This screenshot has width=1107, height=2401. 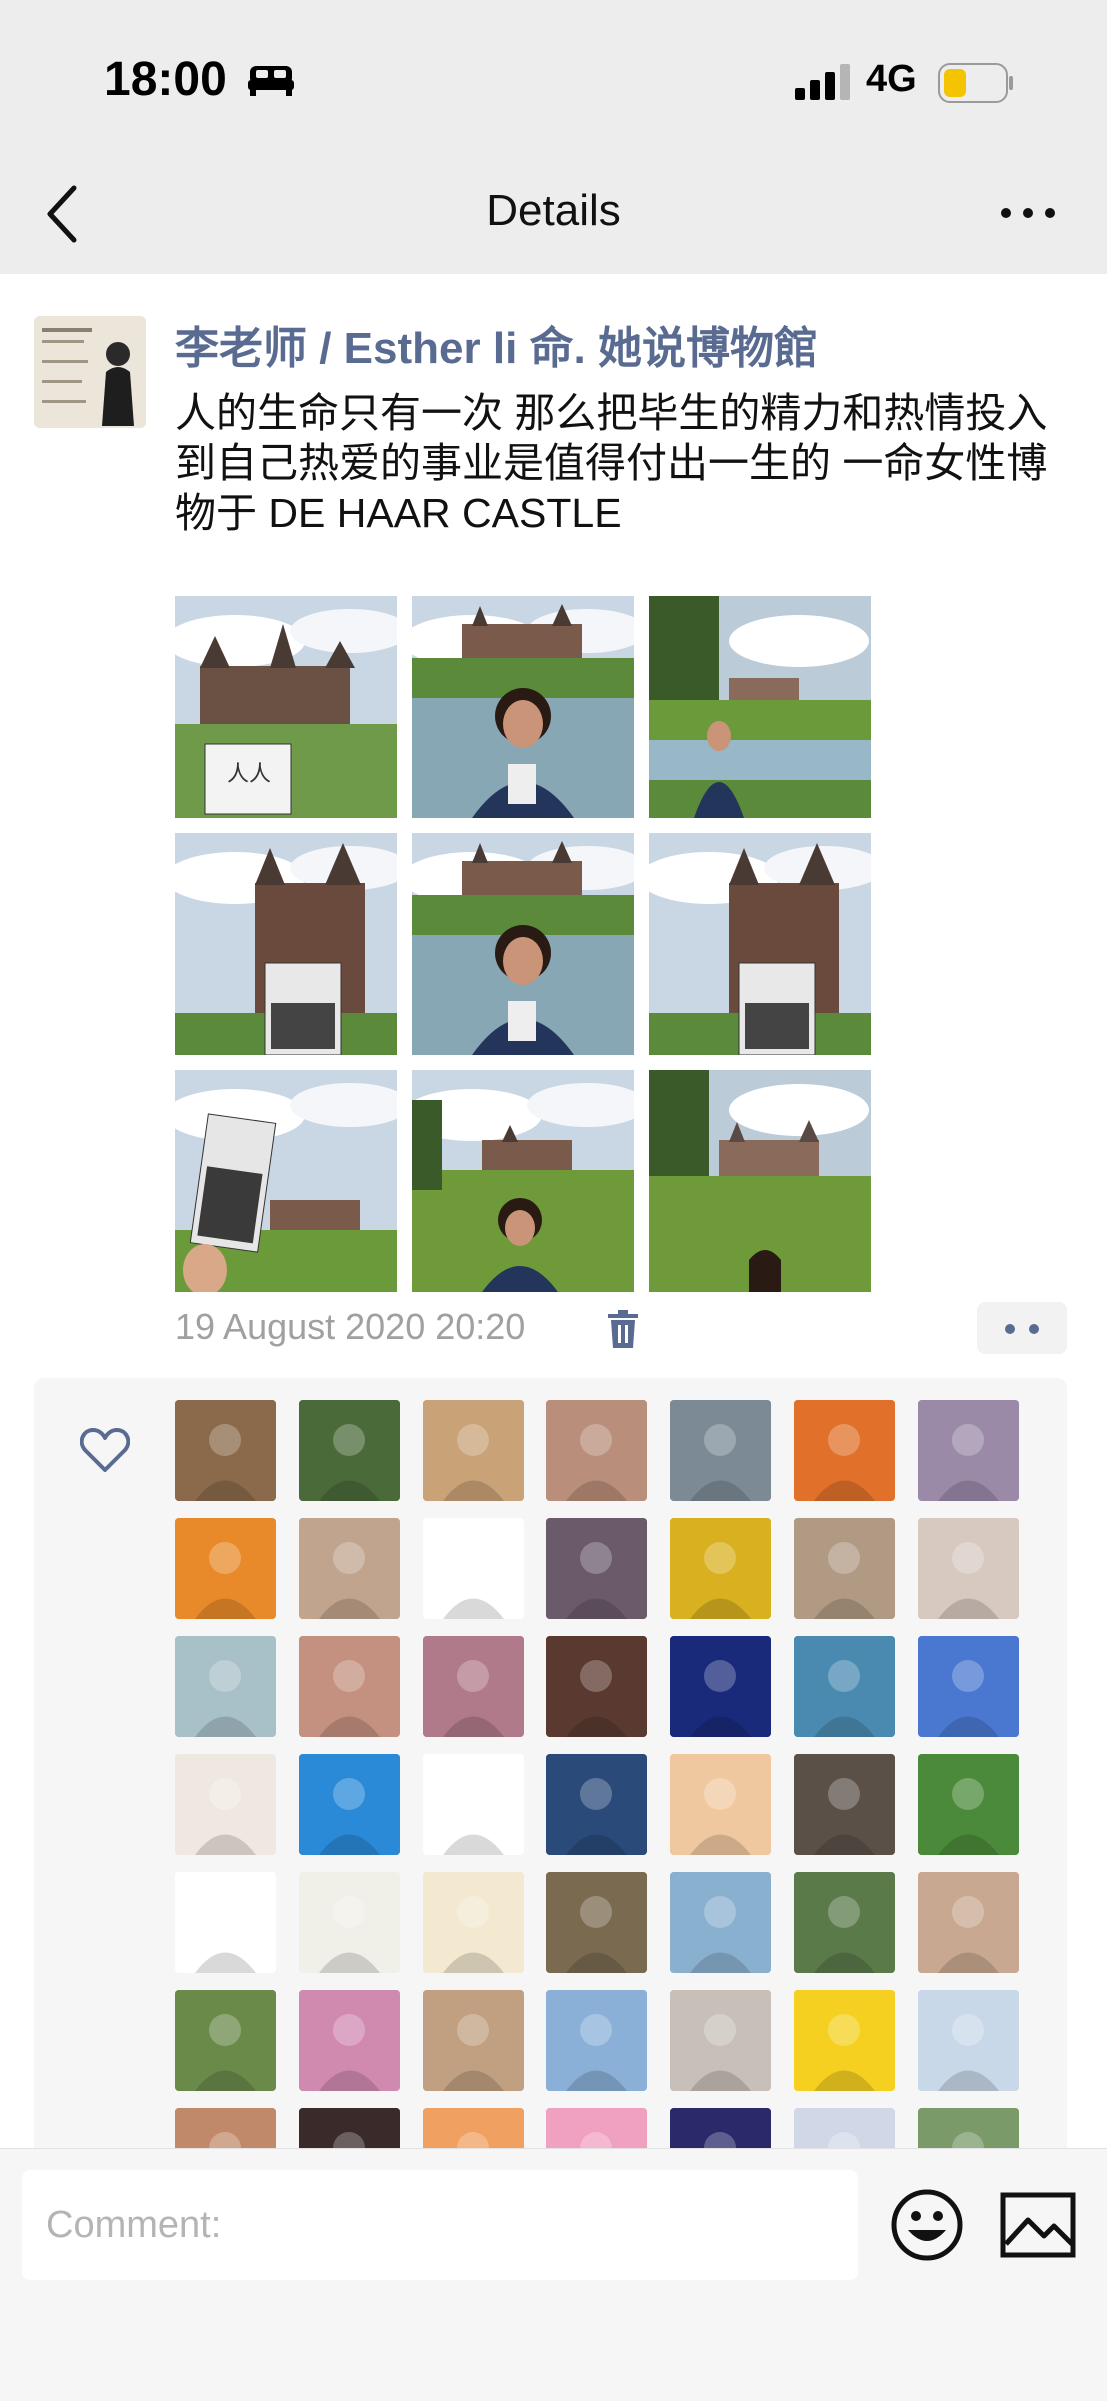 I want to click on more-icon, so click(x=1028, y=213).